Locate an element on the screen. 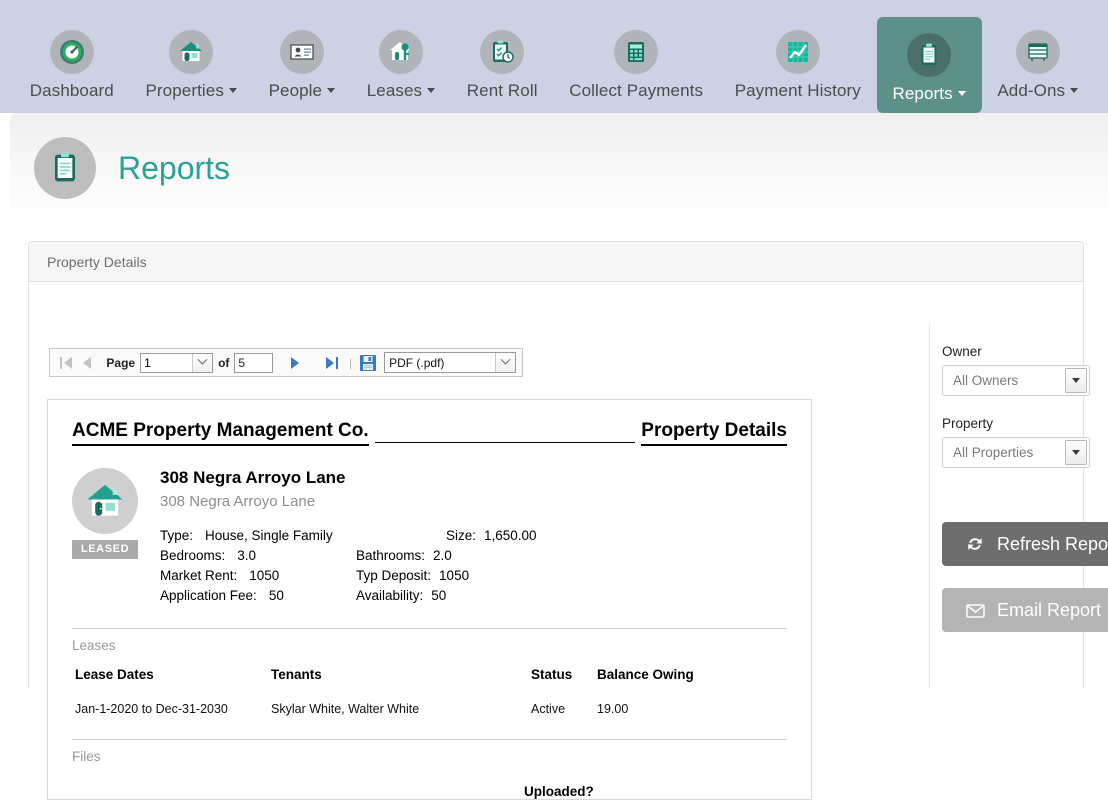  field-key: Bedrooms: is located at coordinates (193, 555).